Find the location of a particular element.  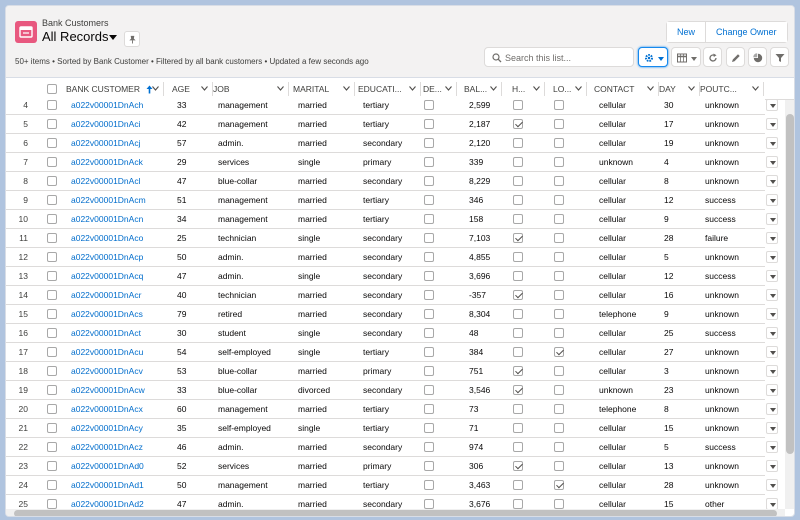

column-menu-balance-icon is located at coordinates (493, 88).